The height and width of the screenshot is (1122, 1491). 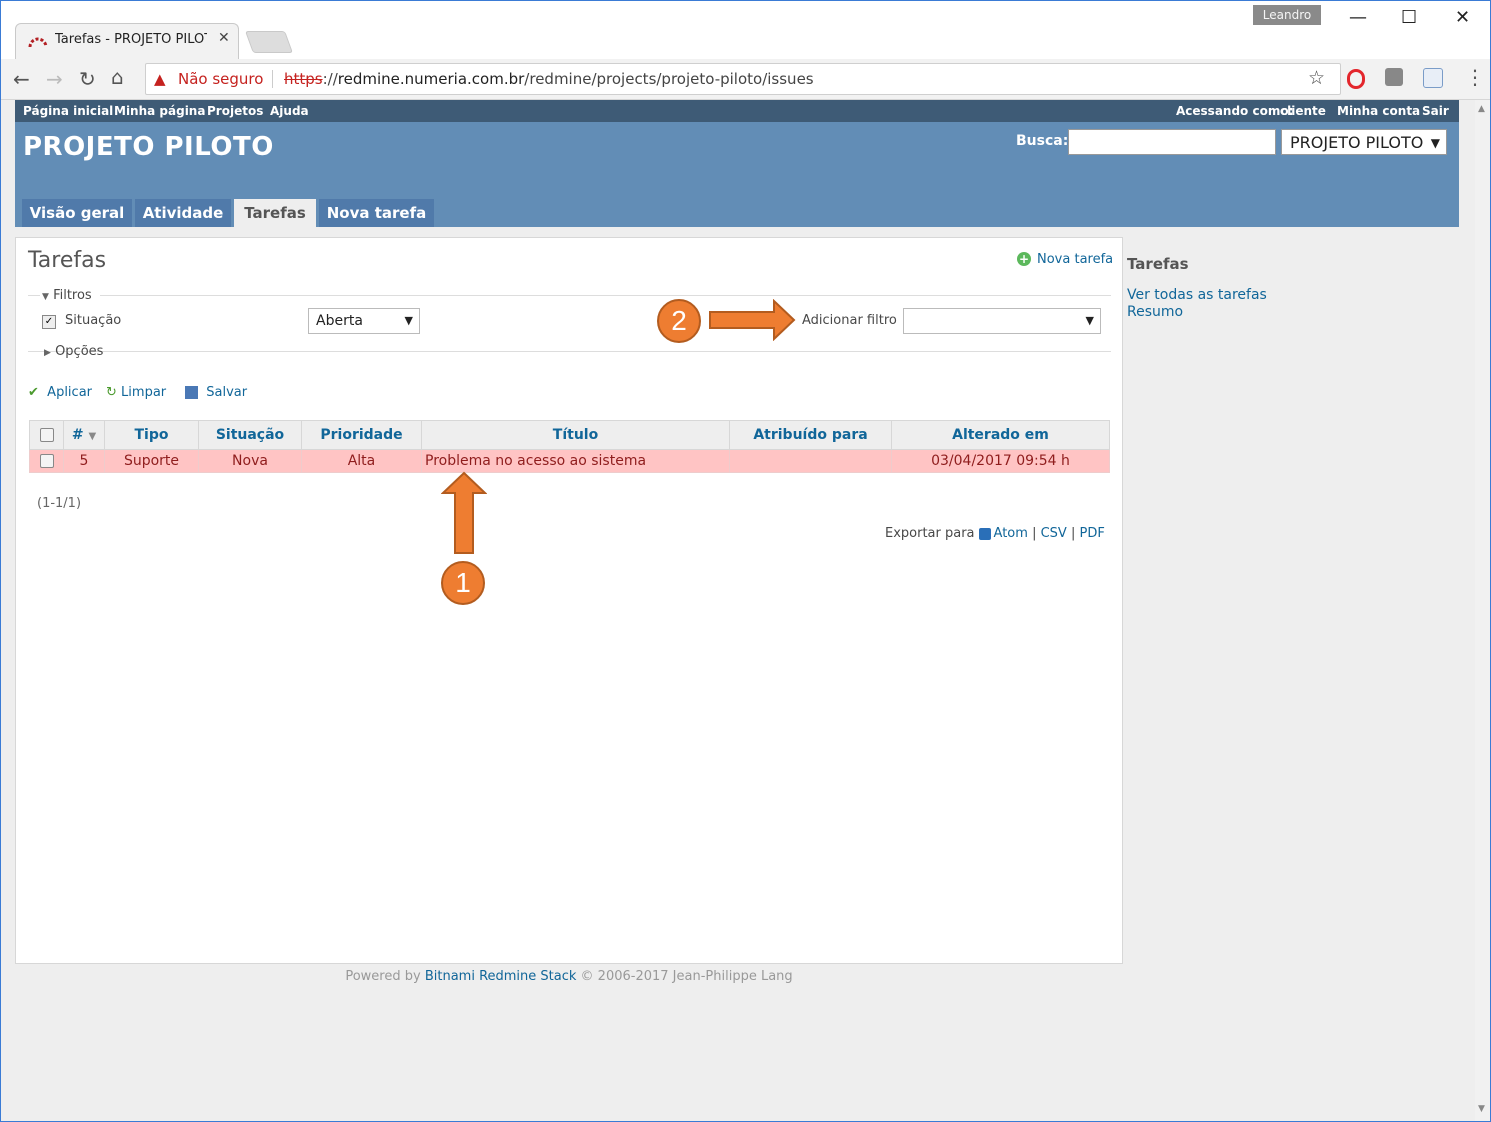 I want to click on top-menu-projects: Projetos, so click(x=235, y=111).